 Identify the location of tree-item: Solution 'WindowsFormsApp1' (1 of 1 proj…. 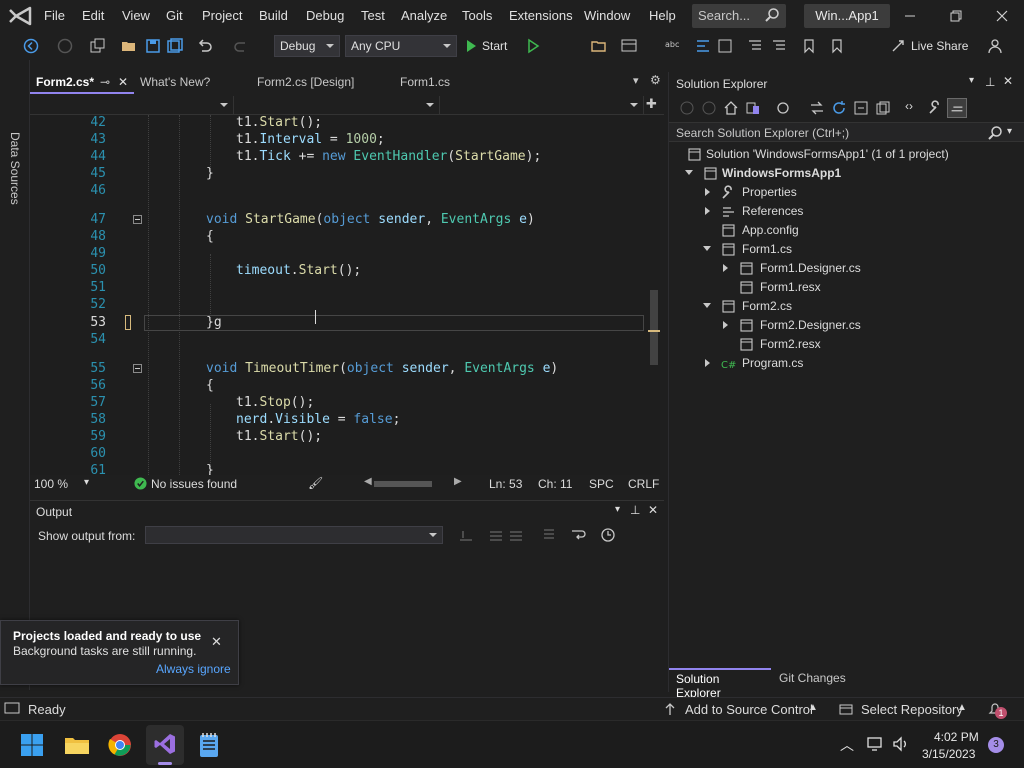
(844, 154).